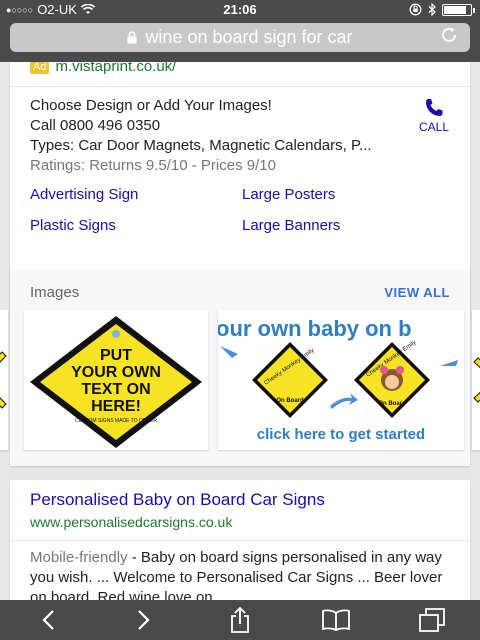 The width and height of the screenshot is (480, 640). What do you see at coordinates (116, 421) in the screenshot?
I see `thumb1-small-print: CUSTOM SIGNS MADE TO ORDER` at bounding box center [116, 421].